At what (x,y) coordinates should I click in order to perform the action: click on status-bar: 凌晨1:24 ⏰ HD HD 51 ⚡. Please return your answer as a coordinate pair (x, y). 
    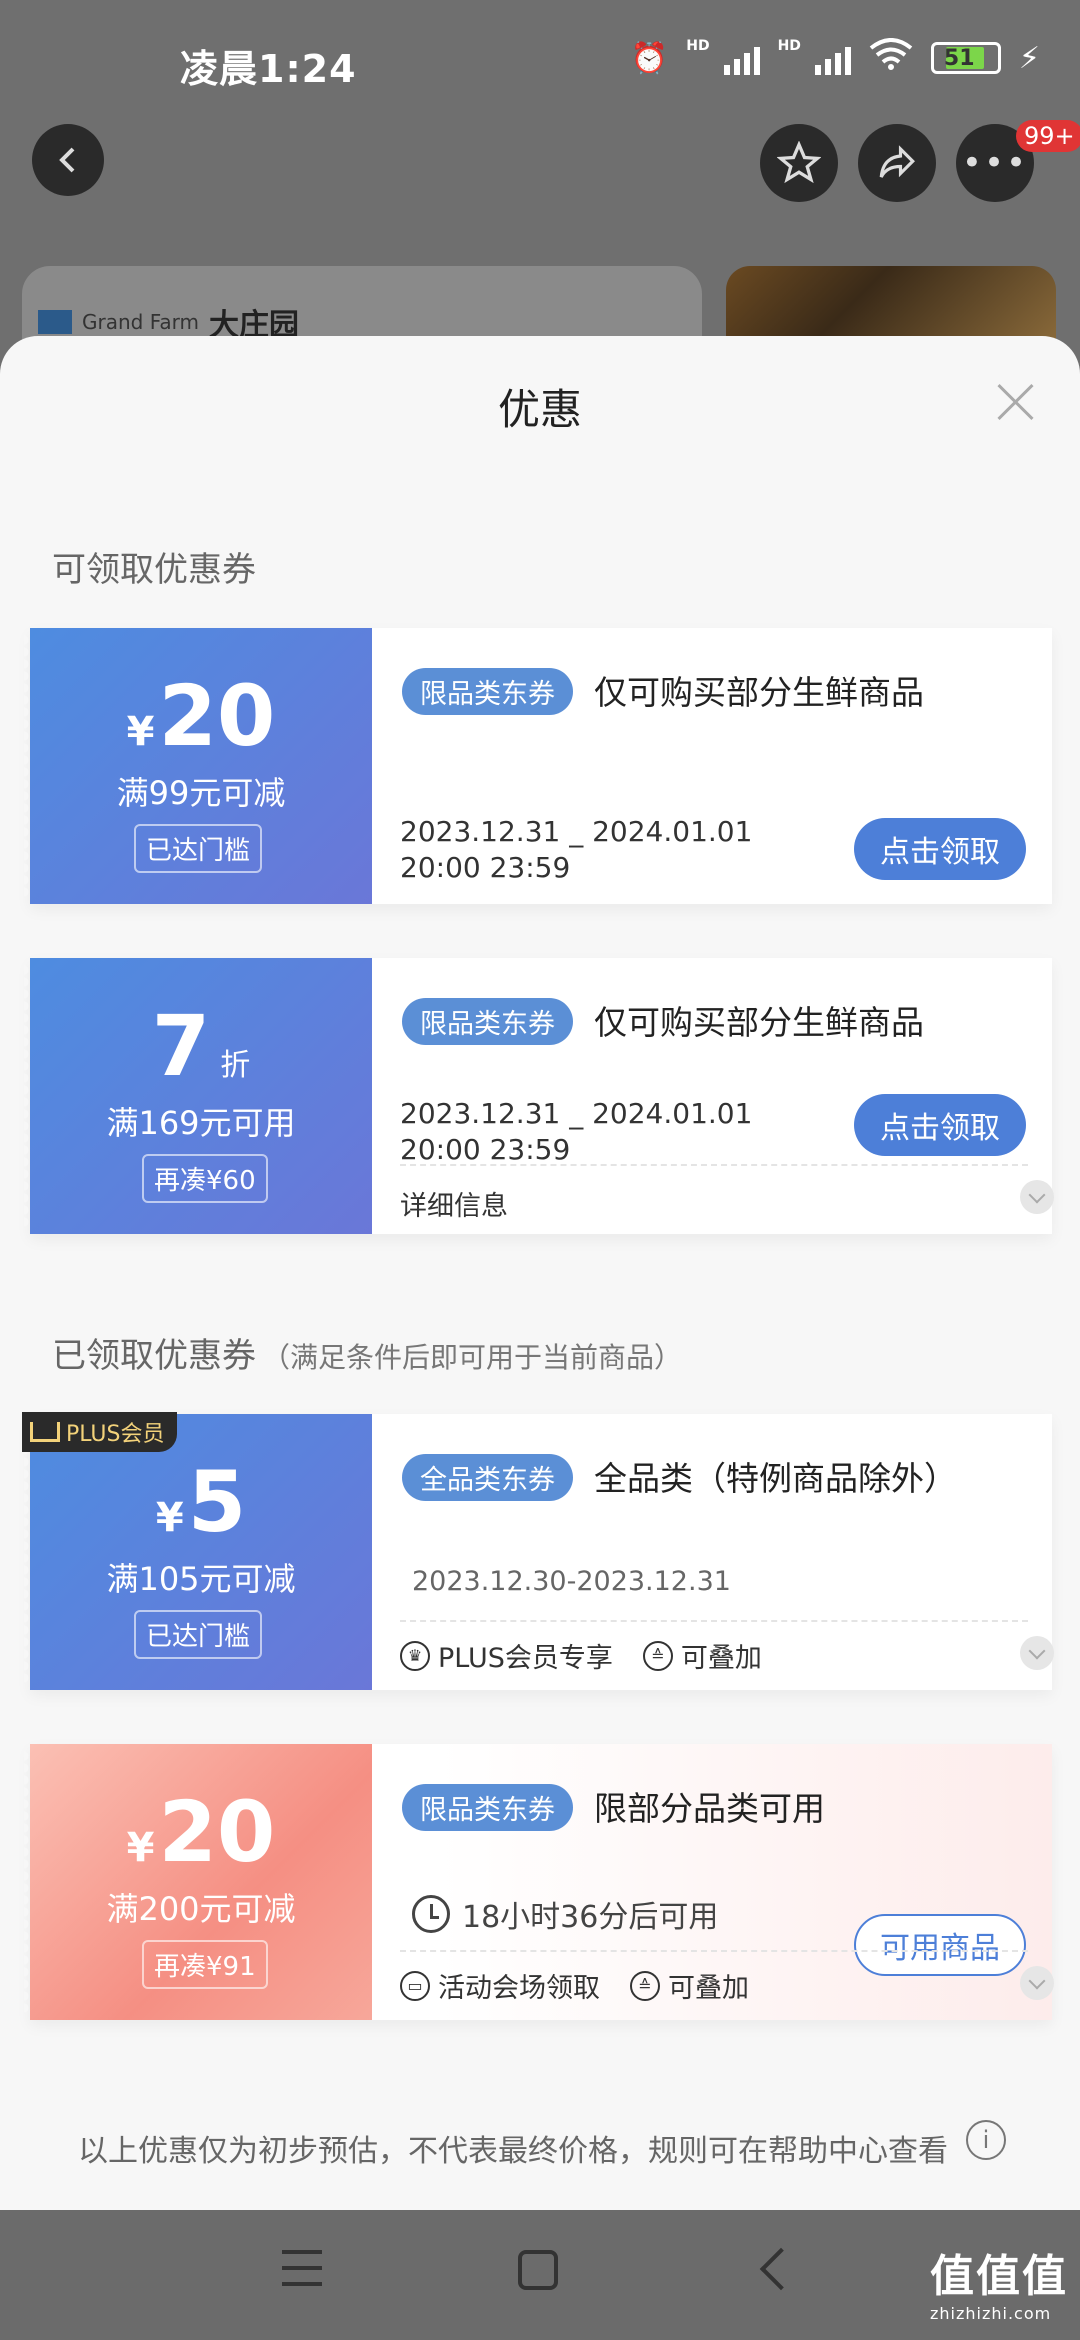
    Looking at the image, I should click on (540, 60).